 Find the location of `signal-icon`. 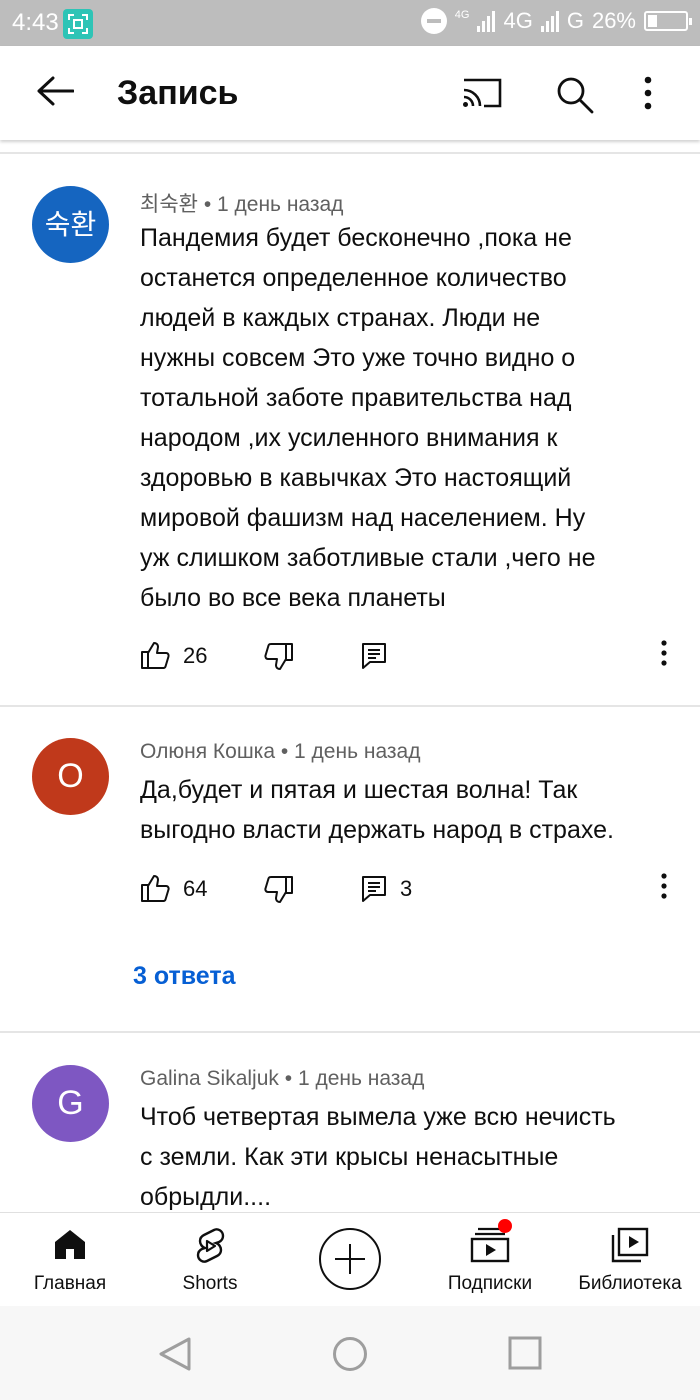

signal-icon is located at coordinates (486, 21).